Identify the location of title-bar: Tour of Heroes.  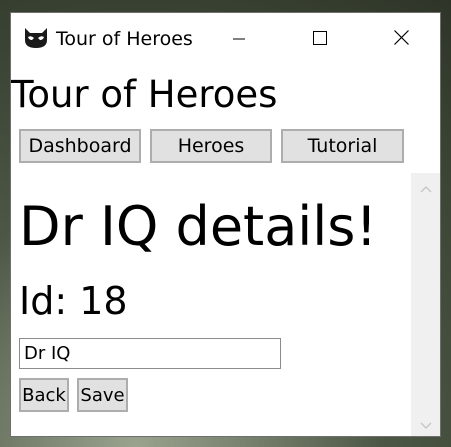
(225, 39).